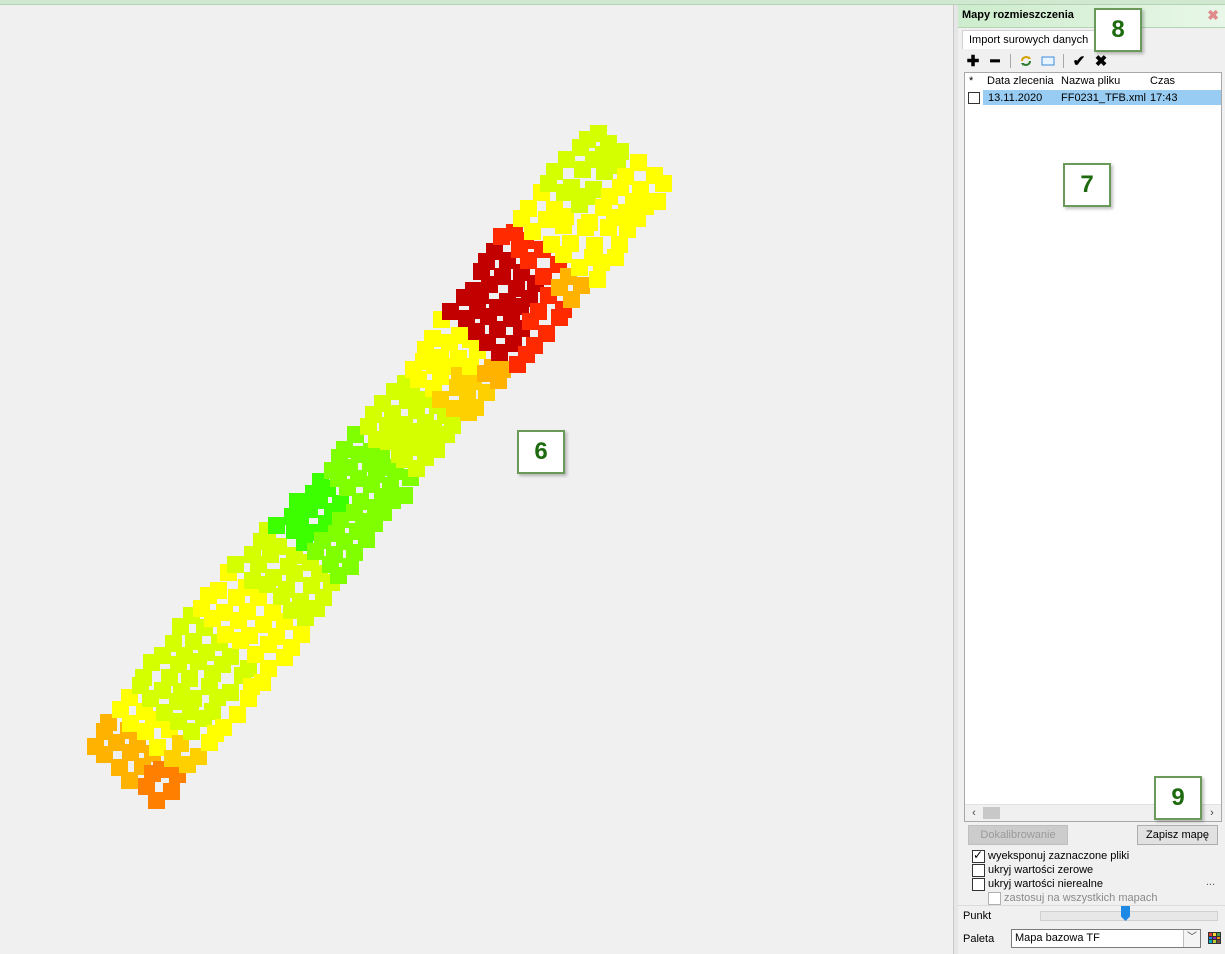 The height and width of the screenshot is (954, 1225). I want to click on checkbox-apply-all, so click(994, 898).